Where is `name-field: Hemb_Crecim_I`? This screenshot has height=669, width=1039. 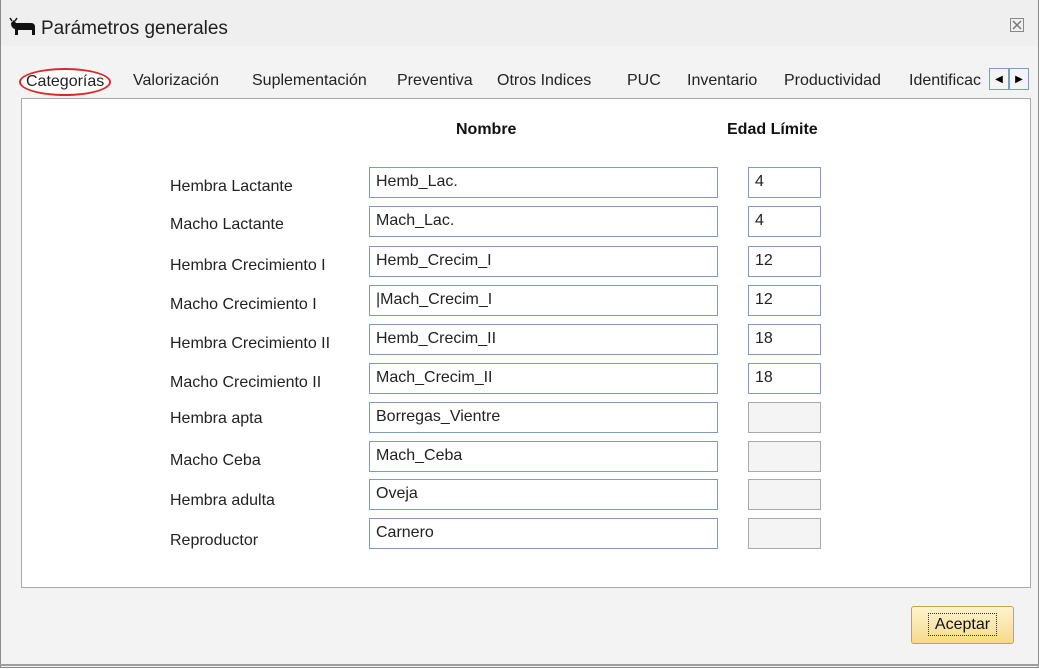
name-field: Hemb_Crecim_I is located at coordinates (543, 261).